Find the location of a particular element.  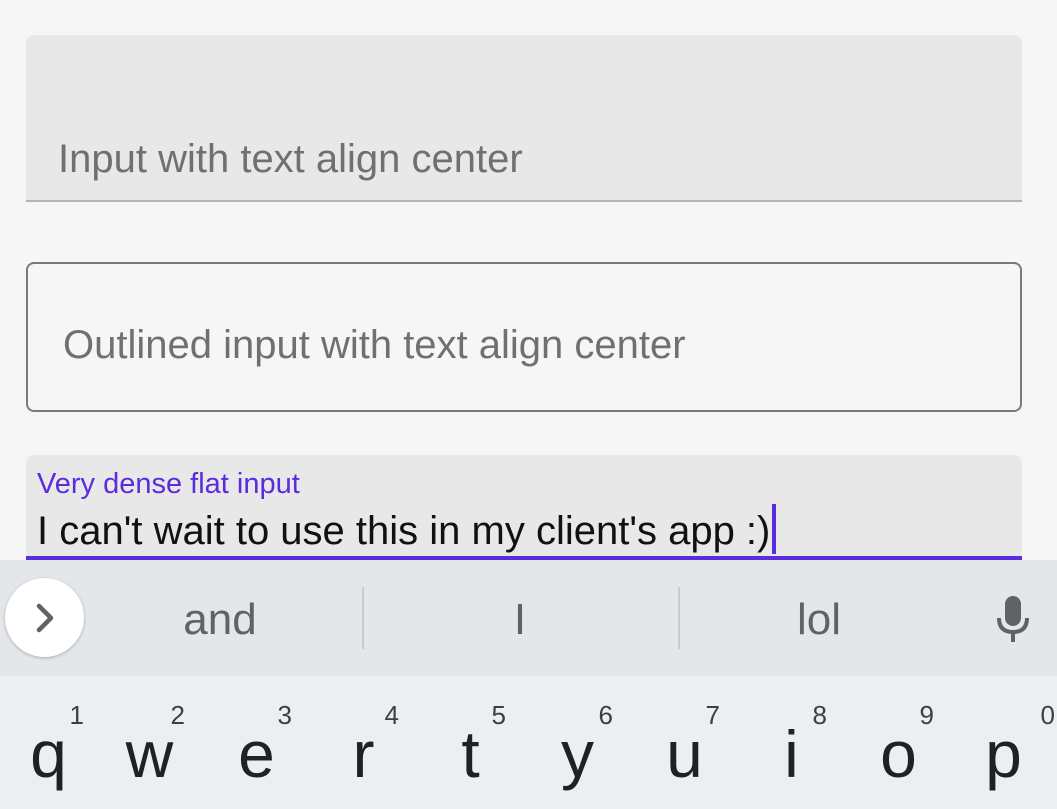

key-e: 3 e is located at coordinates (256, 742).